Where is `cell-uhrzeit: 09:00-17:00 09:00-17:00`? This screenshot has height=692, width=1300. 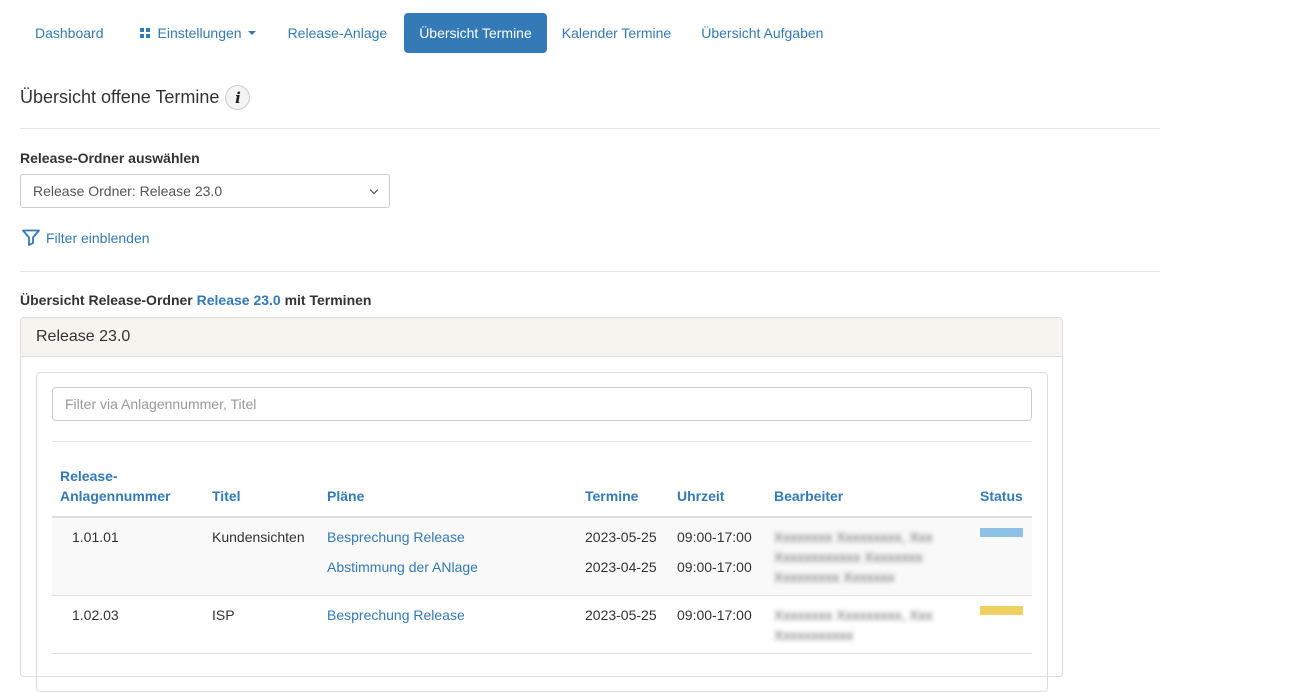 cell-uhrzeit: 09:00-17:00 09:00-17:00 is located at coordinates (717, 556).